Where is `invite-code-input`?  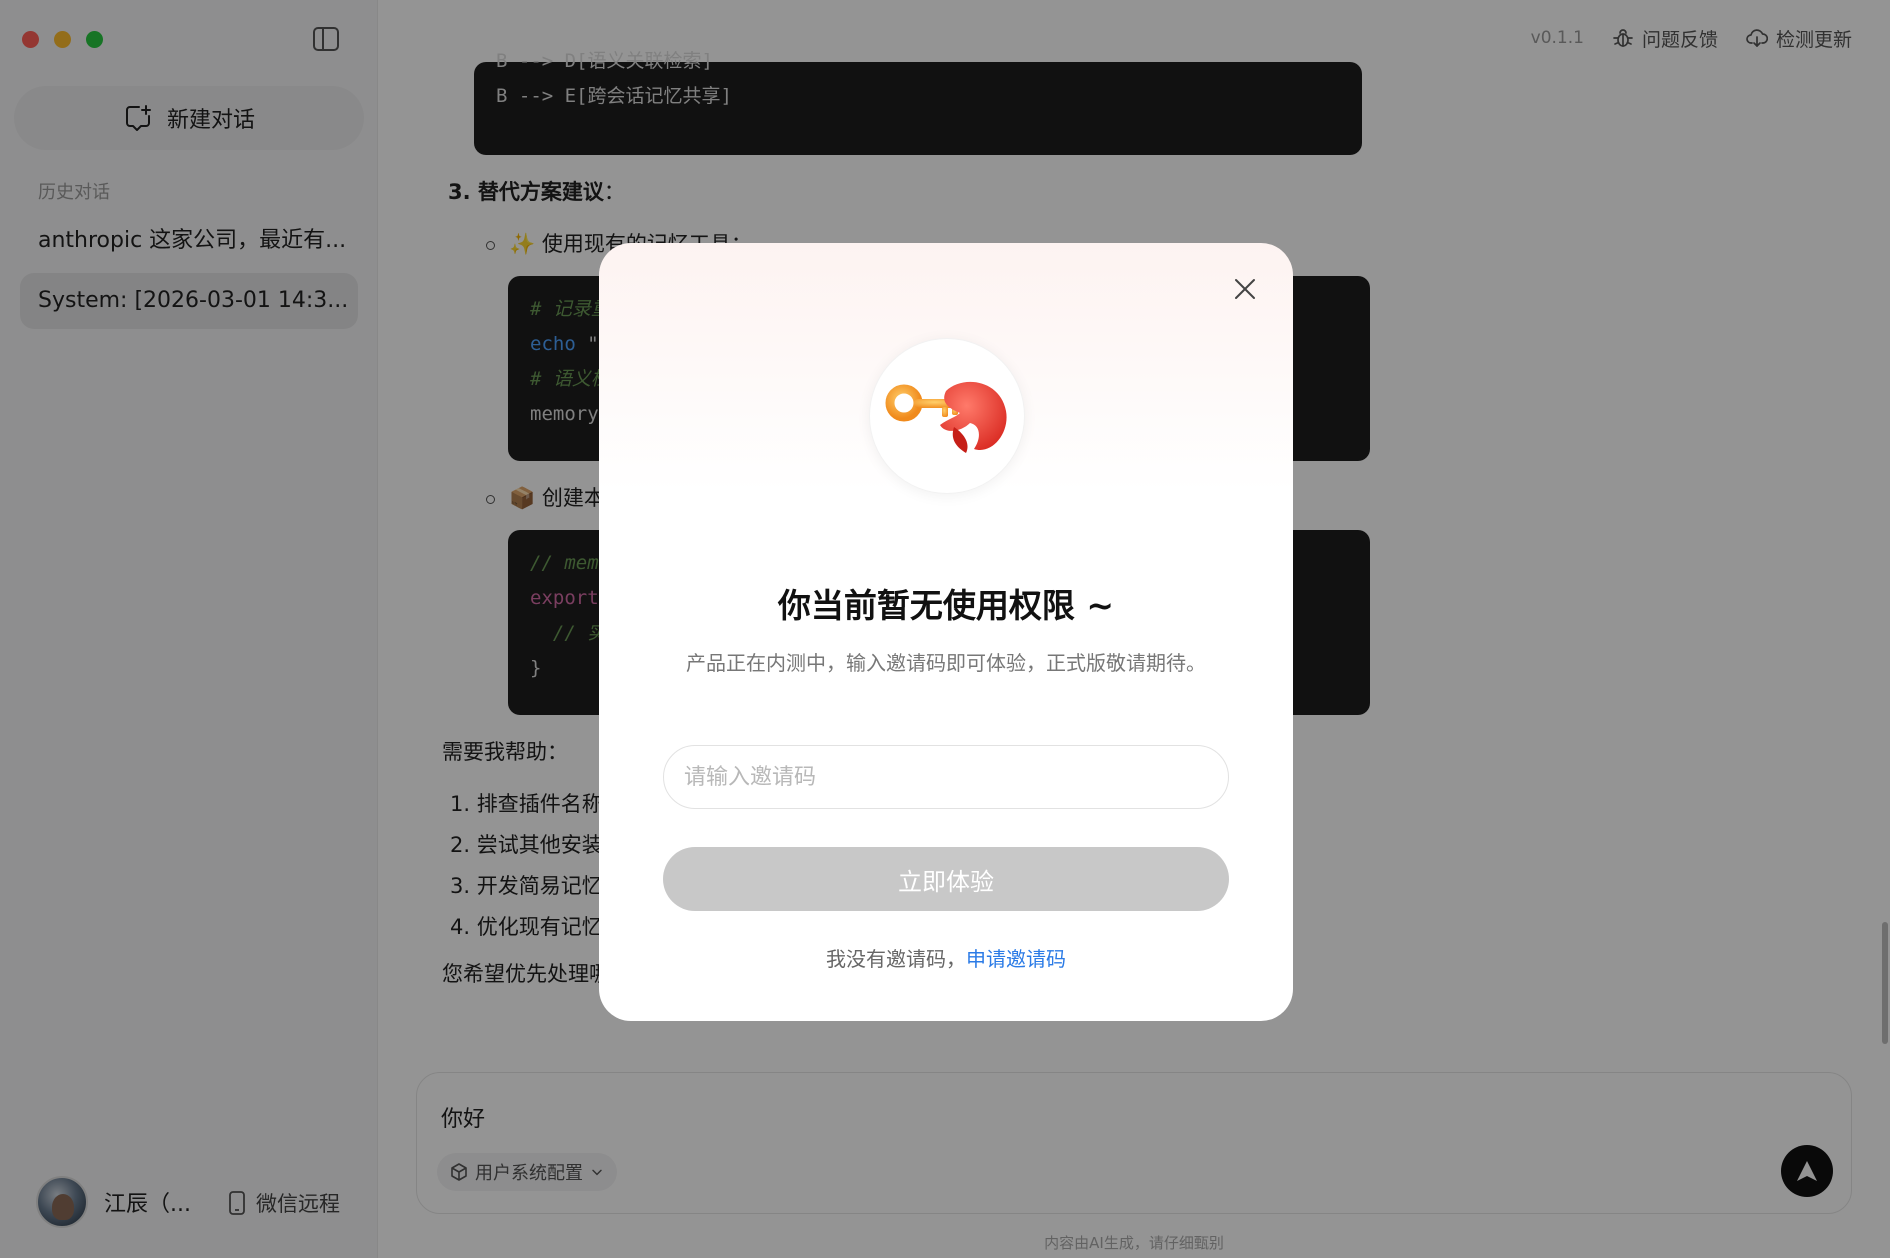 invite-code-input is located at coordinates (946, 777).